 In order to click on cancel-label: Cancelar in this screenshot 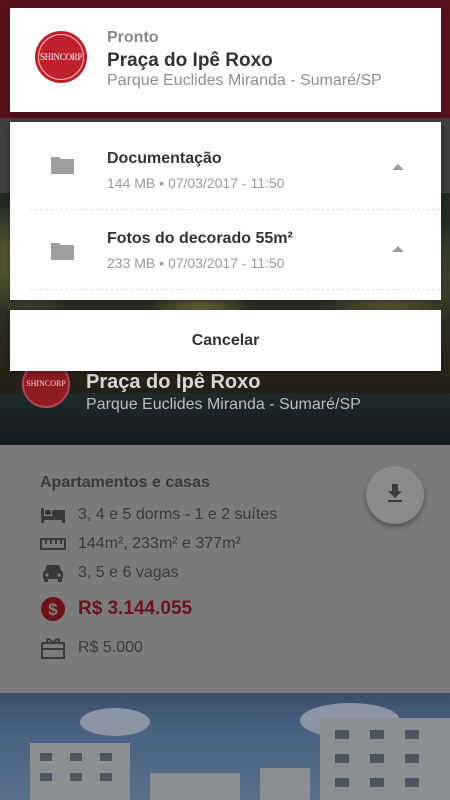, I will do `click(225, 340)`.